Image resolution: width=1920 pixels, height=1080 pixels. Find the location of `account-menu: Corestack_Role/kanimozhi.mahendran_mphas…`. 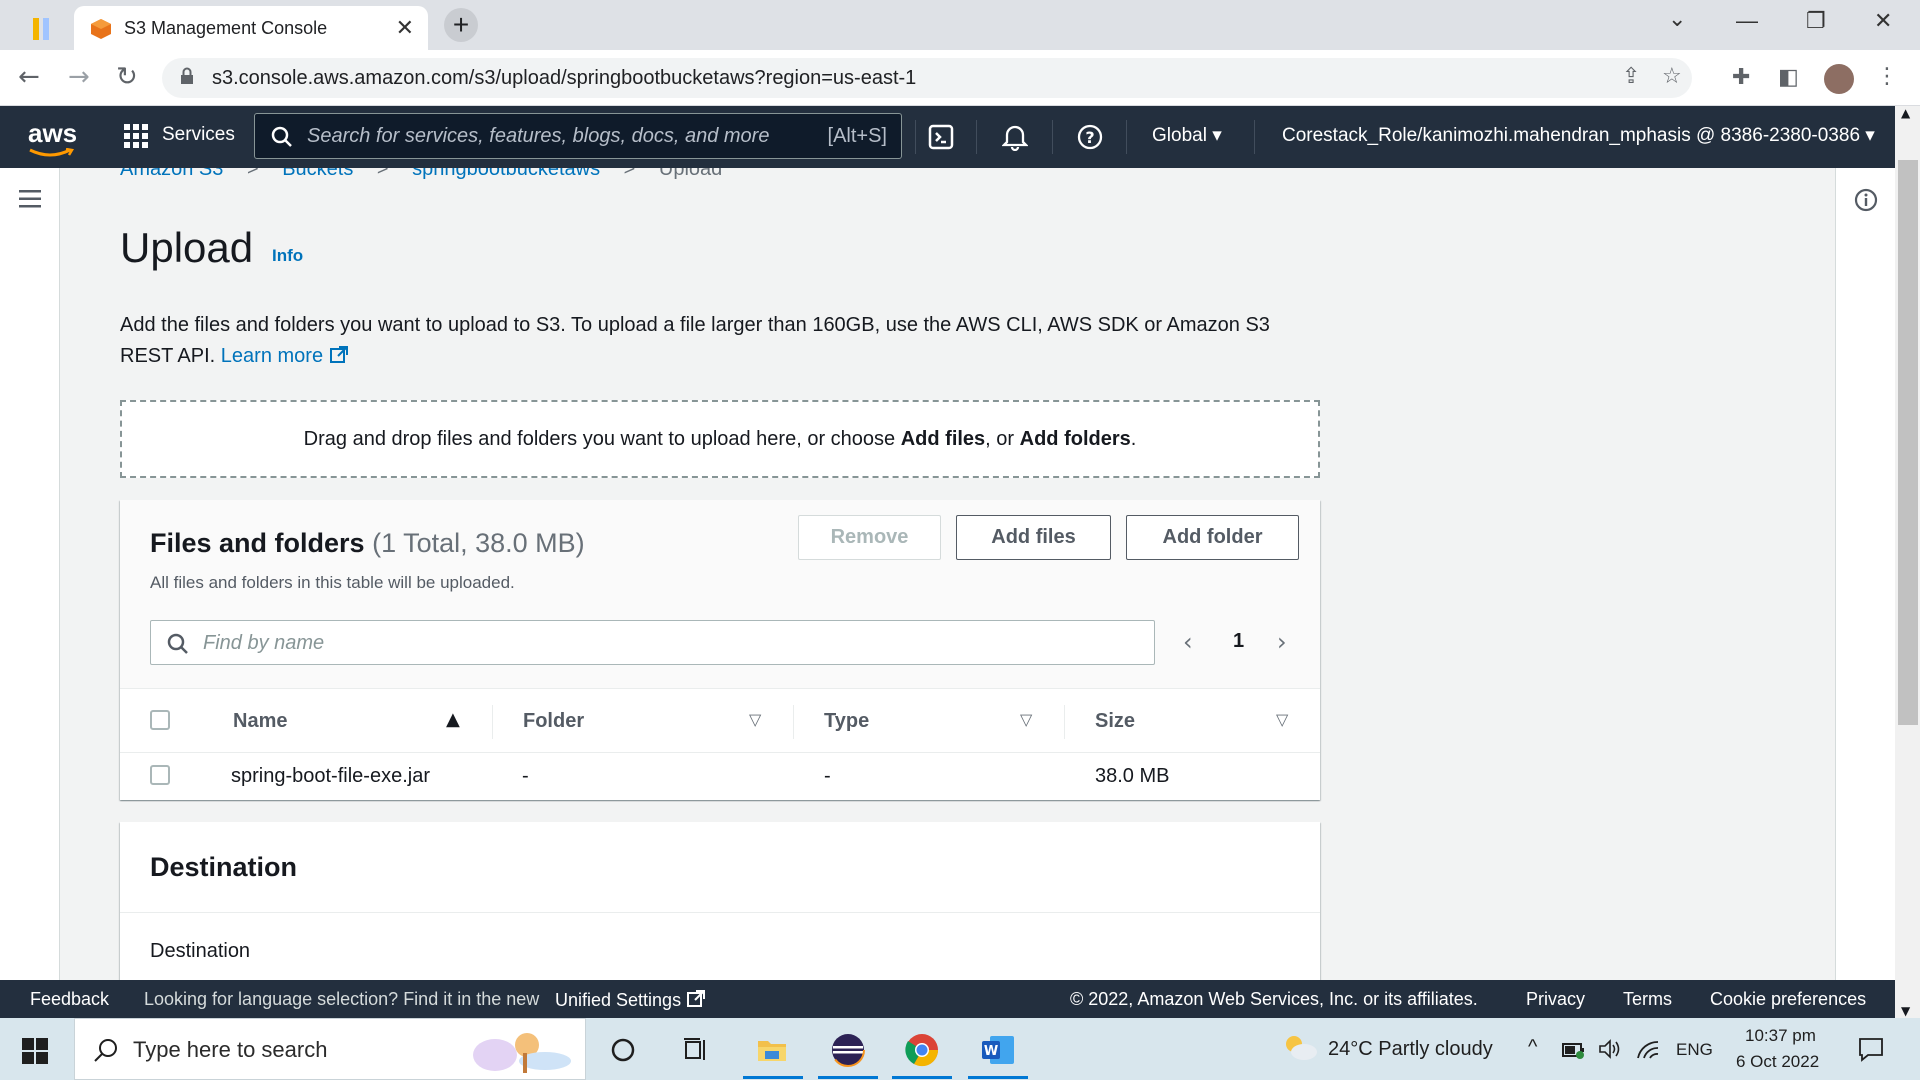

account-menu: Corestack_Role/kanimozhi.mahendran_mphas… is located at coordinates (1578, 135).